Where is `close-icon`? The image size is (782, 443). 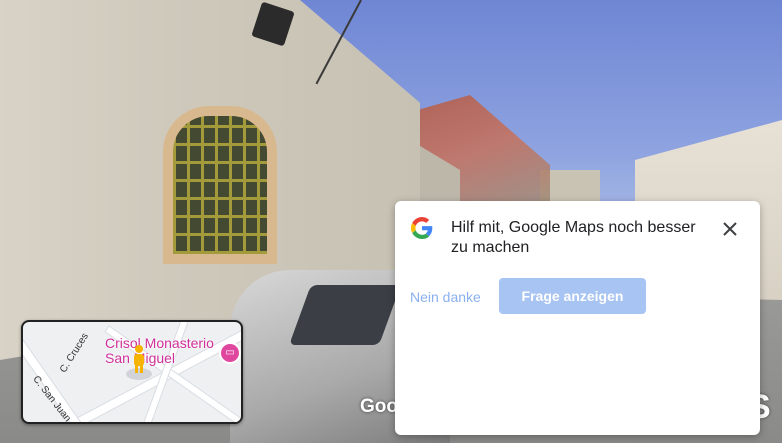 close-icon is located at coordinates (730, 230).